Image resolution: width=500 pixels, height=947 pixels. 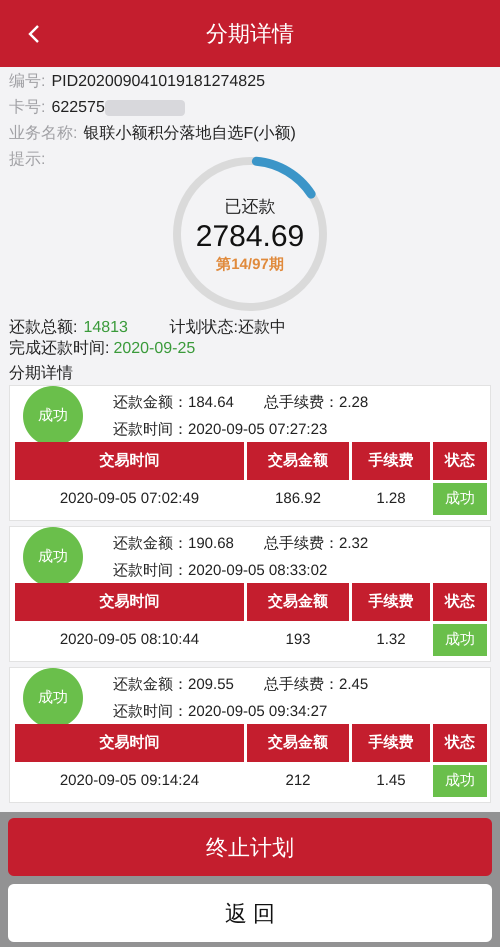 What do you see at coordinates (158, 82) in the screenshot?
I see `field-value: PID202009041019181274825` at bounding box center [158, 82].